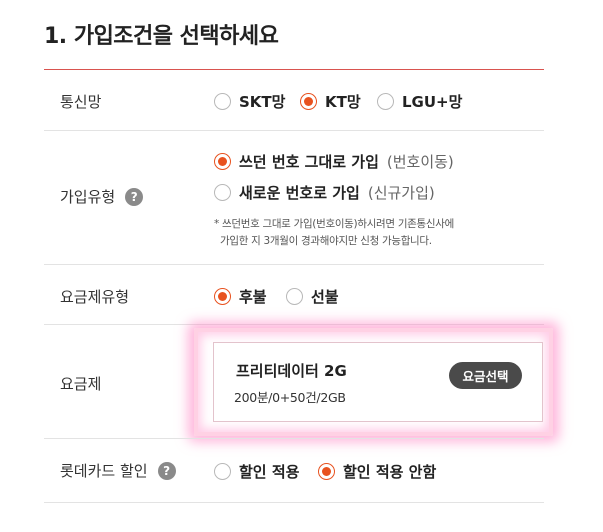 This screenshot has width=603, height=532. I want to click on plan-type-option-prepaid-label: 선불, so click(325, 297).